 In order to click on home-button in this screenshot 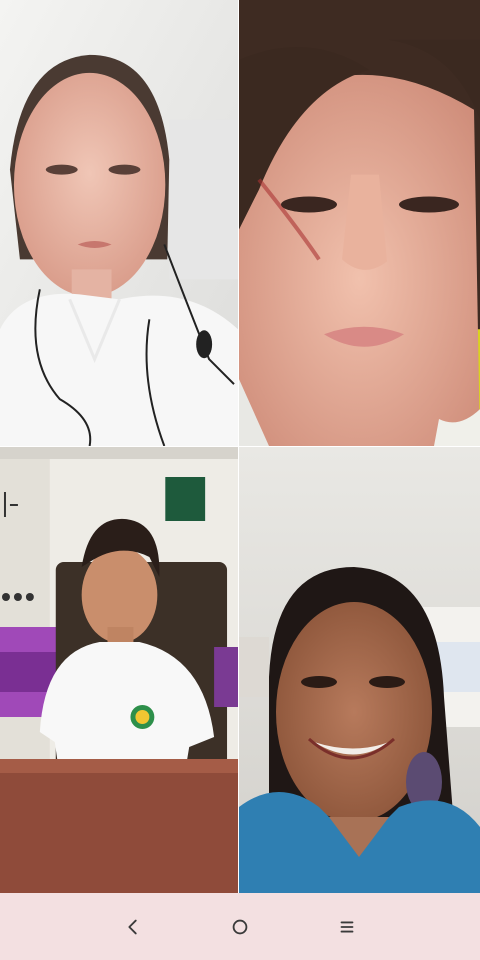, I will do `click(240, 927)`.